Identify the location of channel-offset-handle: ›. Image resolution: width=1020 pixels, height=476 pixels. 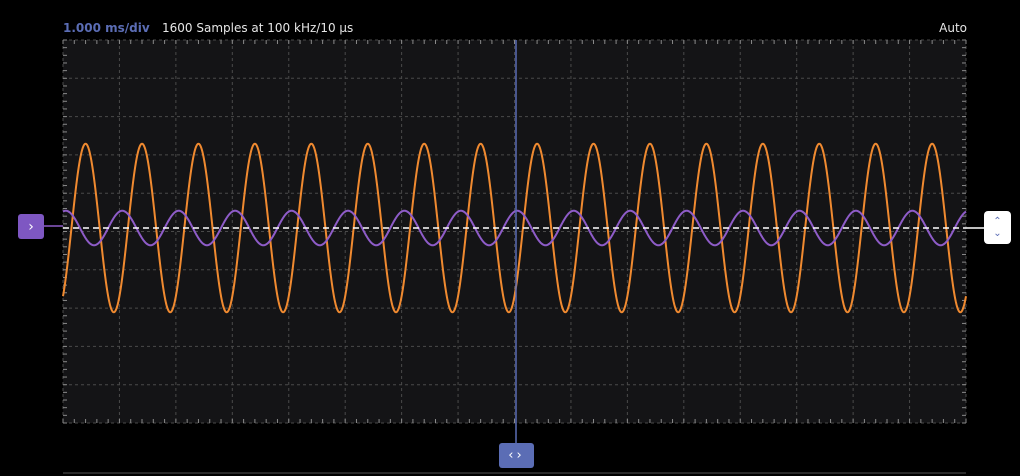
(31, 226).